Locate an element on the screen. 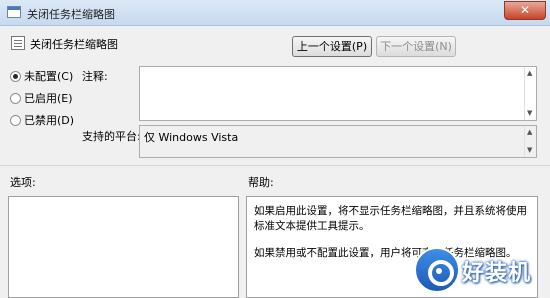 This screenshot has height=298, width=550. close-icon: ✕ is located at coordinates (525, 10).